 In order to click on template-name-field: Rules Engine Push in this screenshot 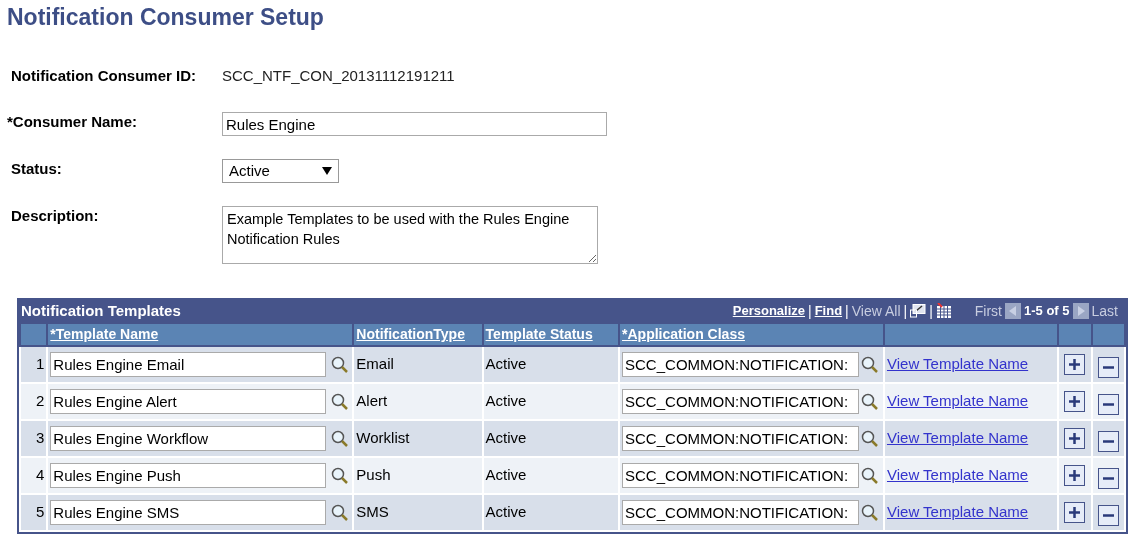, I will do `click(188, 475)`.